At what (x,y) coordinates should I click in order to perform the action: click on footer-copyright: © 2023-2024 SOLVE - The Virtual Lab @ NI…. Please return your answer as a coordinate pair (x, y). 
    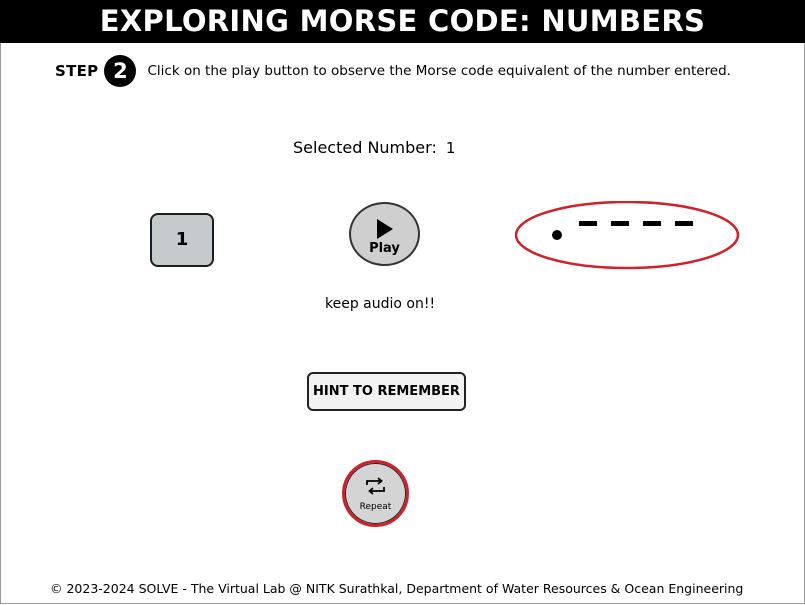
    Looking at the image, I should click on (397, 588).